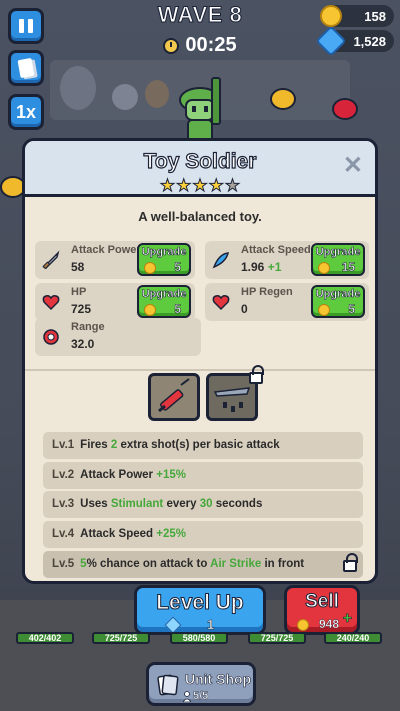 The height and width of the screenshot is (711, 400). What do you see at coordinates (51, 337) in the screenshot?
I see `target-icon` at bounding box center [51, 337].